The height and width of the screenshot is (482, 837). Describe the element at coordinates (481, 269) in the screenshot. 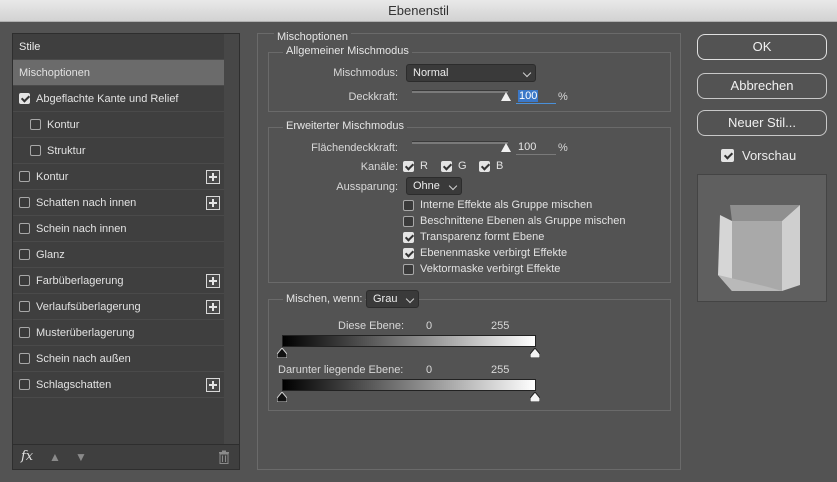

I see `vector-mask-hides-effects: Vektormaske verbirgt Effekte` at that location.